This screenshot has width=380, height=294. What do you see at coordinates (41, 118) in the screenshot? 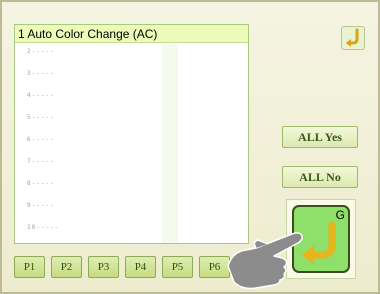
I see `list-row: 5-----` at bounding box center [41, 118].